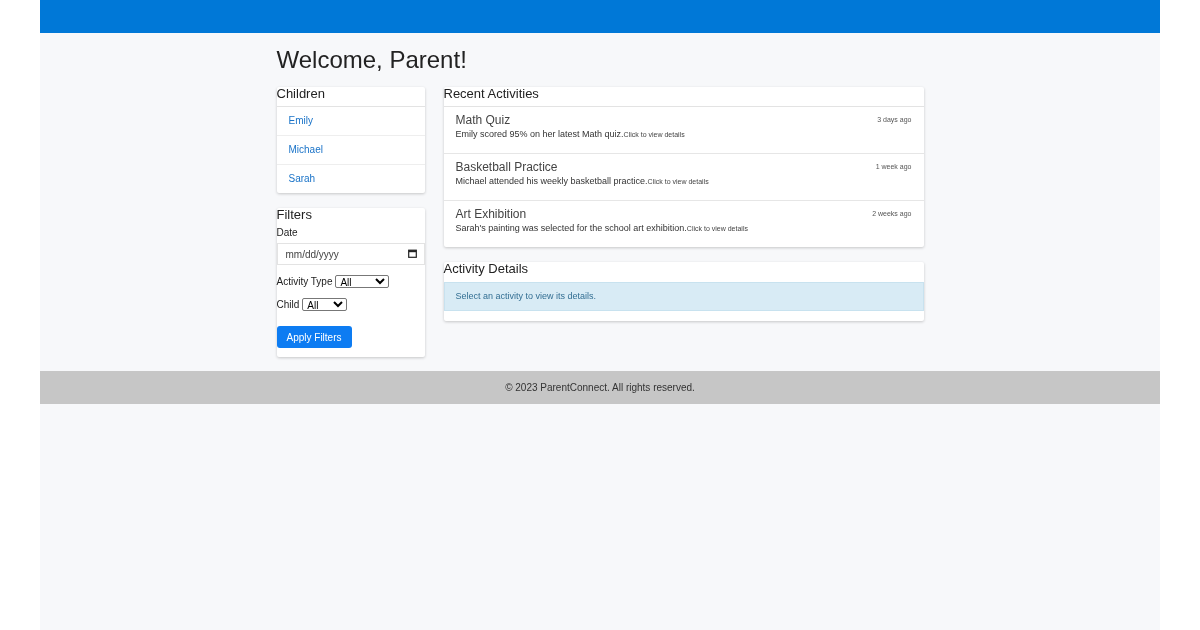 The width and height of the screenshot is (1200, 630). What do you see at coordinates (507, 167) in the screenshot?
I see `activity-title: Basketball Practice` at bounding box center [507, 167].